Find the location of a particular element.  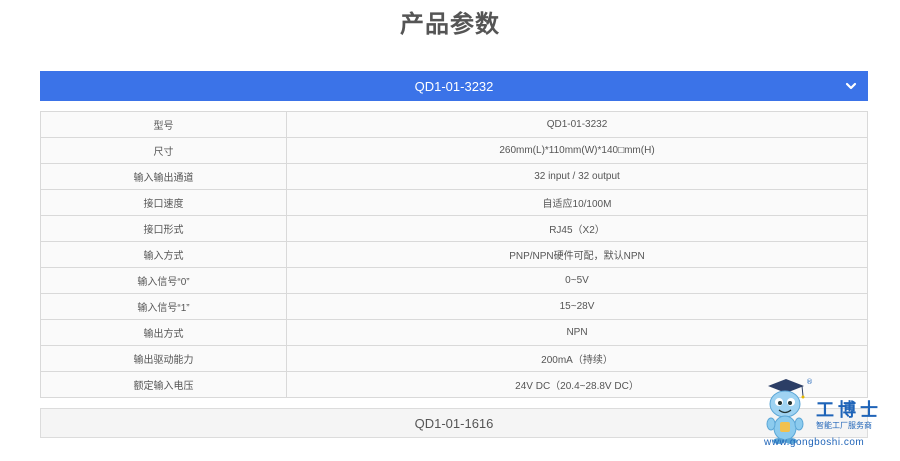

table-row: 接口形式 RJ45（X2） is located at coordinates (454, 228).